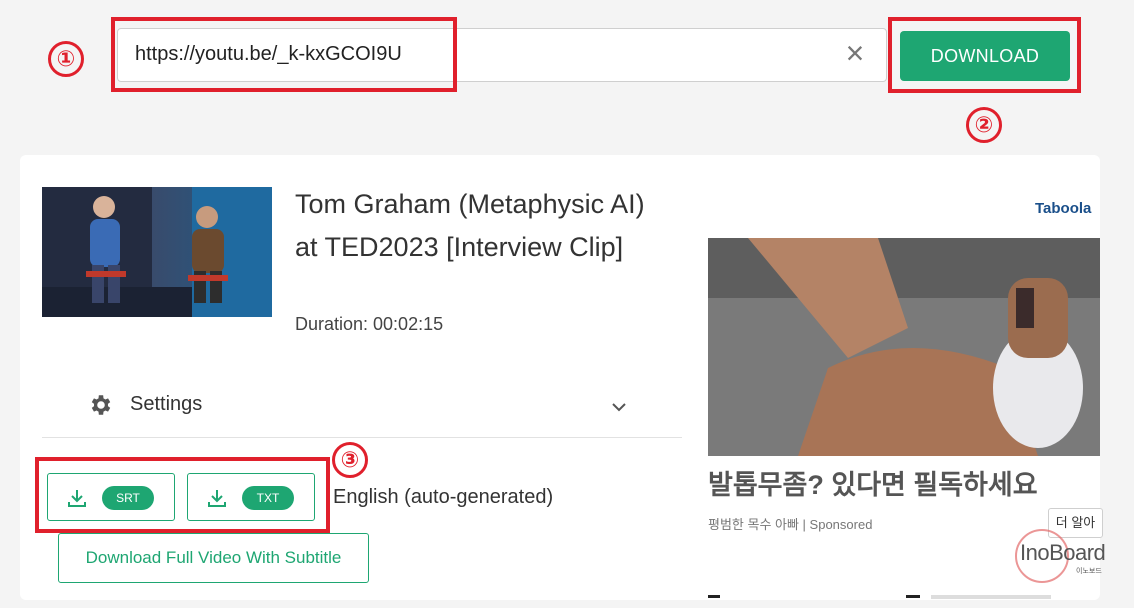 This screenshot has width=1134, height=608. I want to click on annotation-step-2: ②, so click(984, 125).